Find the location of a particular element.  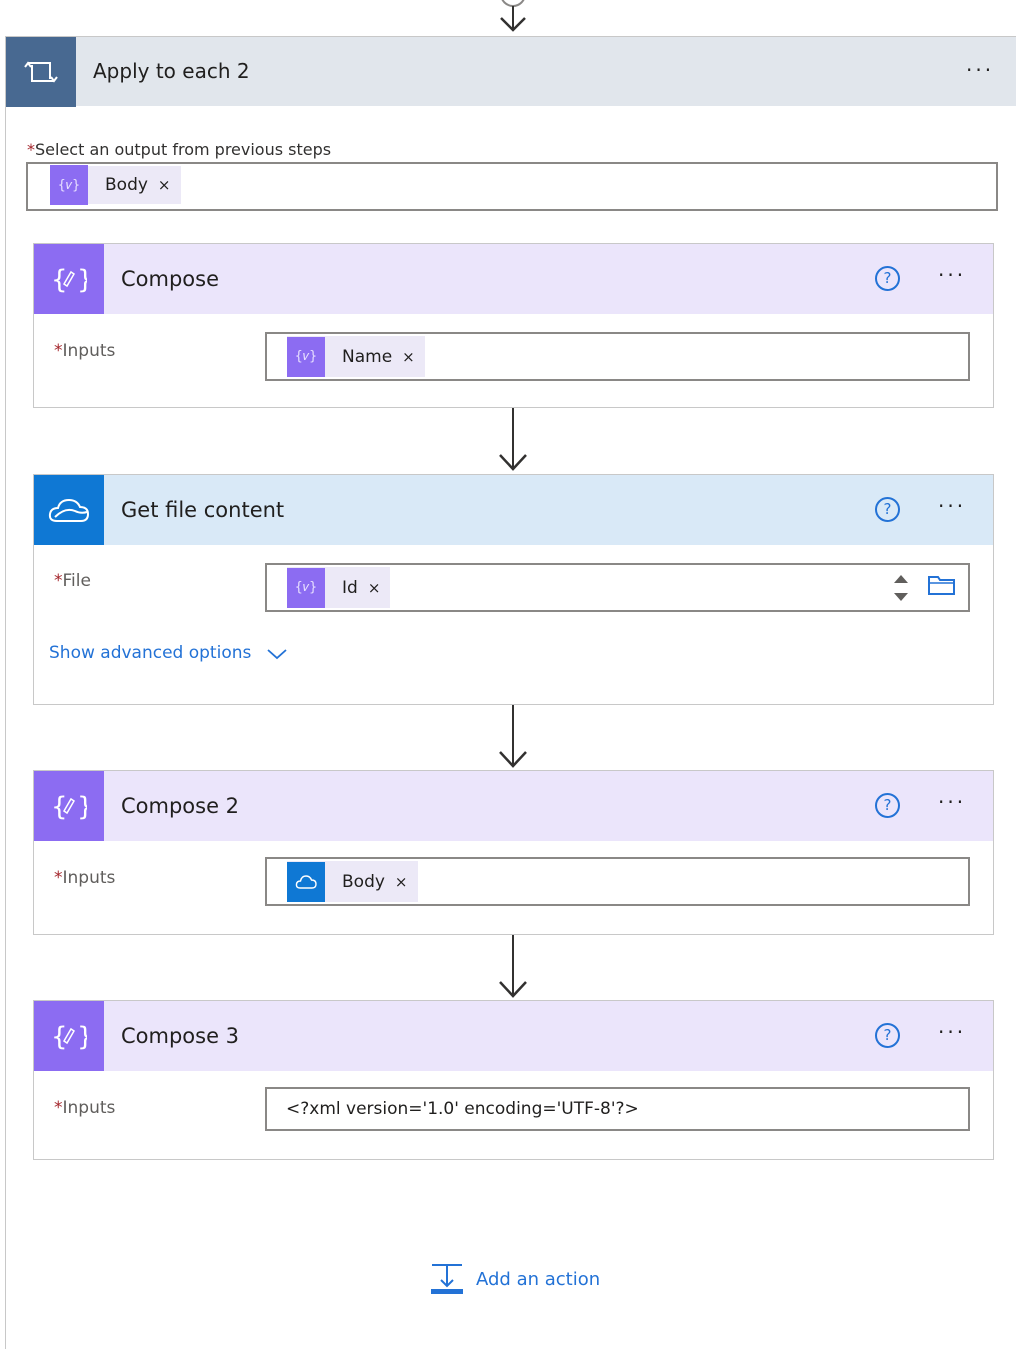

get-file-menu-button: ··· is located at coordinates (952, 506).